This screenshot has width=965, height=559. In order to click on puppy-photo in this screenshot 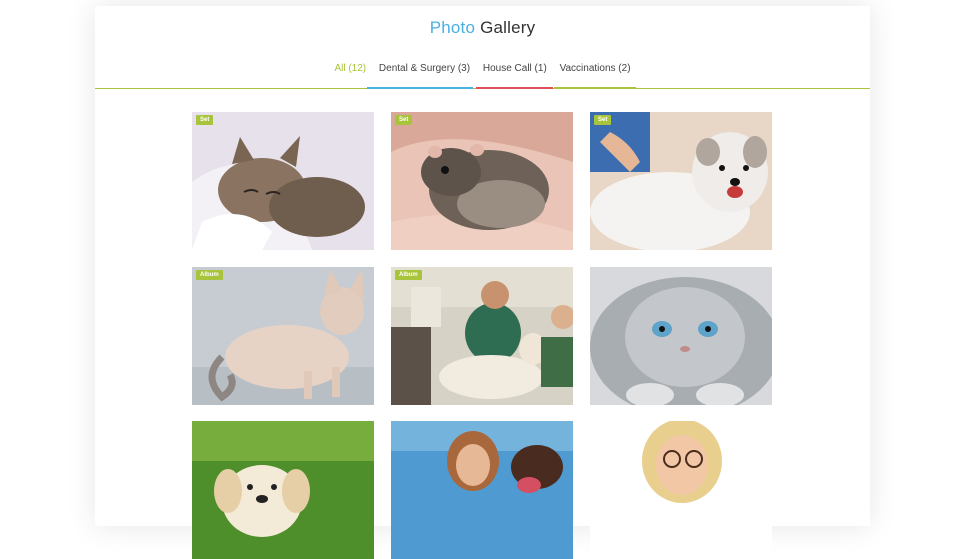, I will do `click(283, 490)`.